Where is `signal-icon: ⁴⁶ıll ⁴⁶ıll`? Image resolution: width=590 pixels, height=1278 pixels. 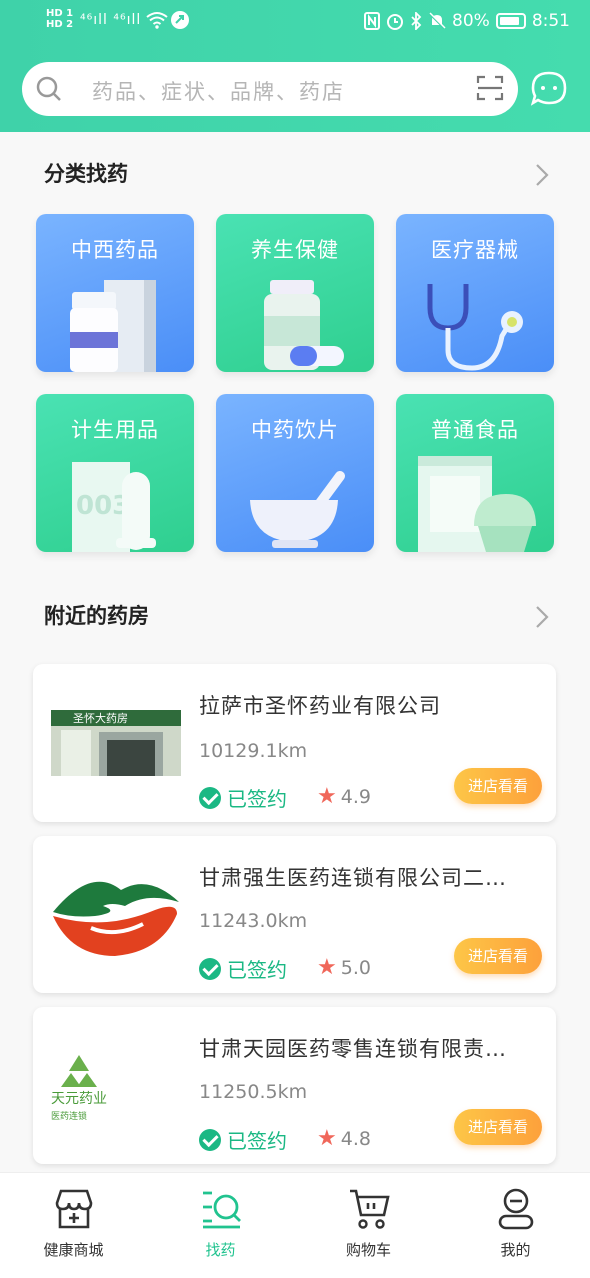 signal-icon: ⁴⁶ıll ⁴⁶ıll is located at coordinates (111, 20).